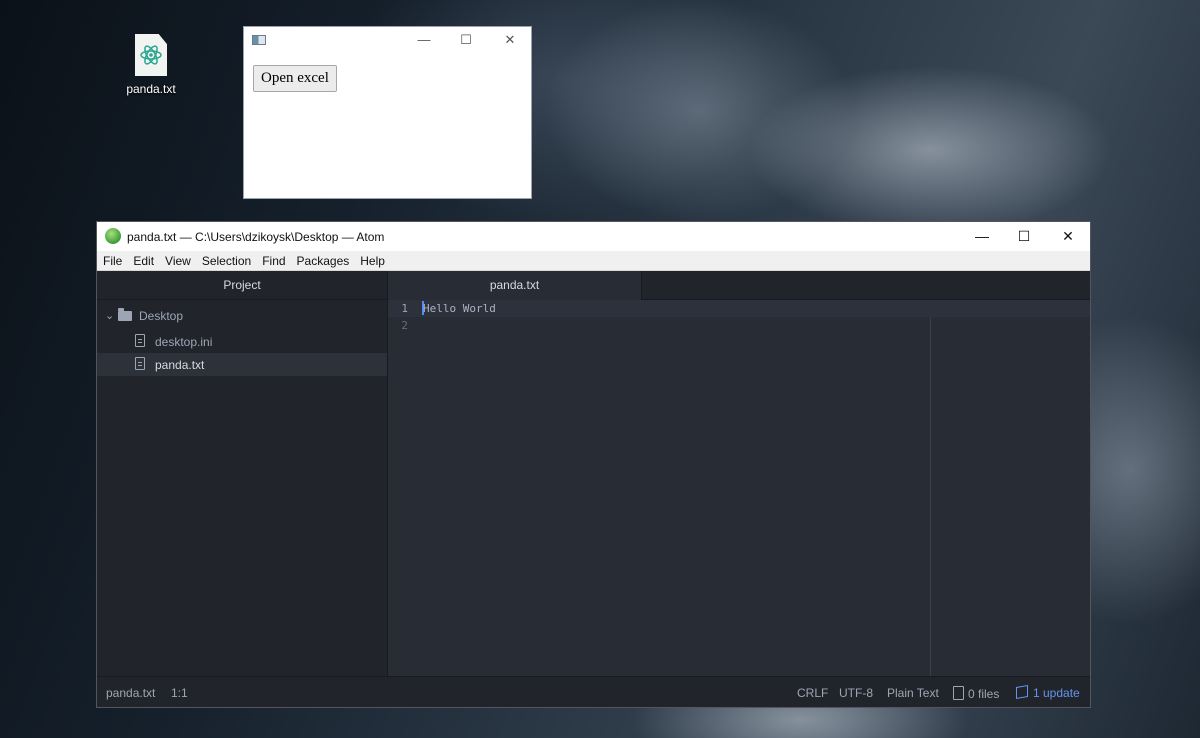  Describe the element at coordinates (387, 112) in the screenshot. I see `tk-window: — ☐ ✕ Open excel` at that location.